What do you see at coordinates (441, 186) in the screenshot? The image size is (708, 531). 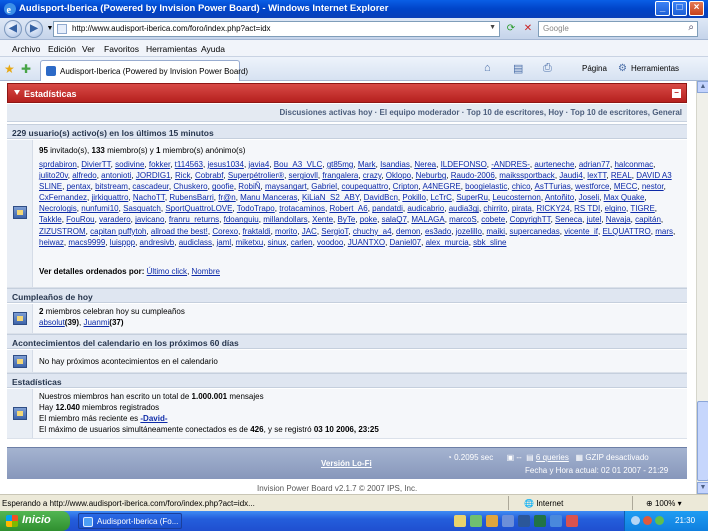 I see `online-user-link: A4NEGRE` at bounding box center [441, 186].